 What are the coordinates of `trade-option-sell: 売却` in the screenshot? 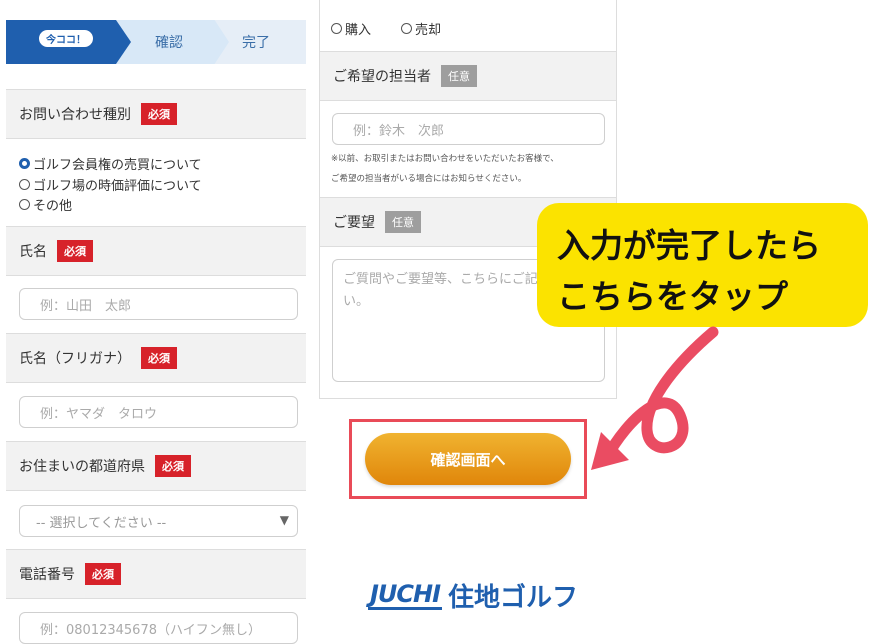 It's located at (421, 28).